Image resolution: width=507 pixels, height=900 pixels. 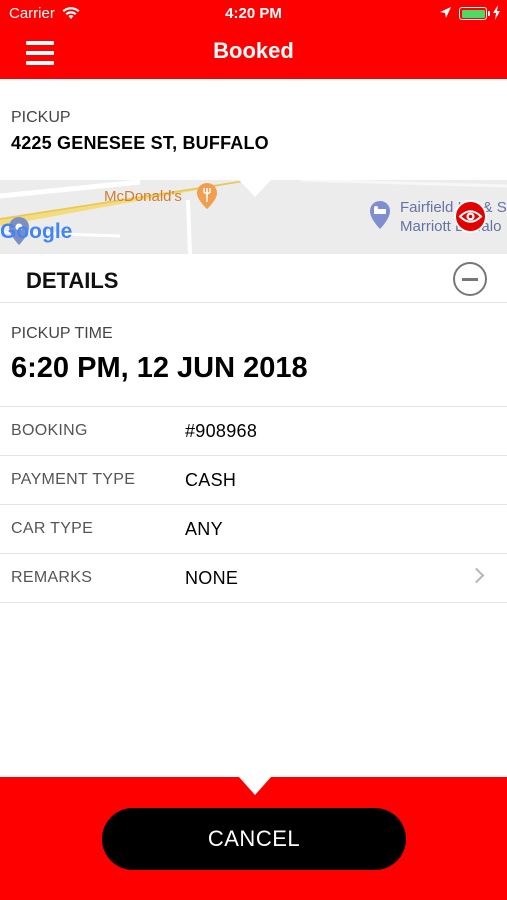 I want to click on details-title: DETAILS, so click(x=72, y=280).